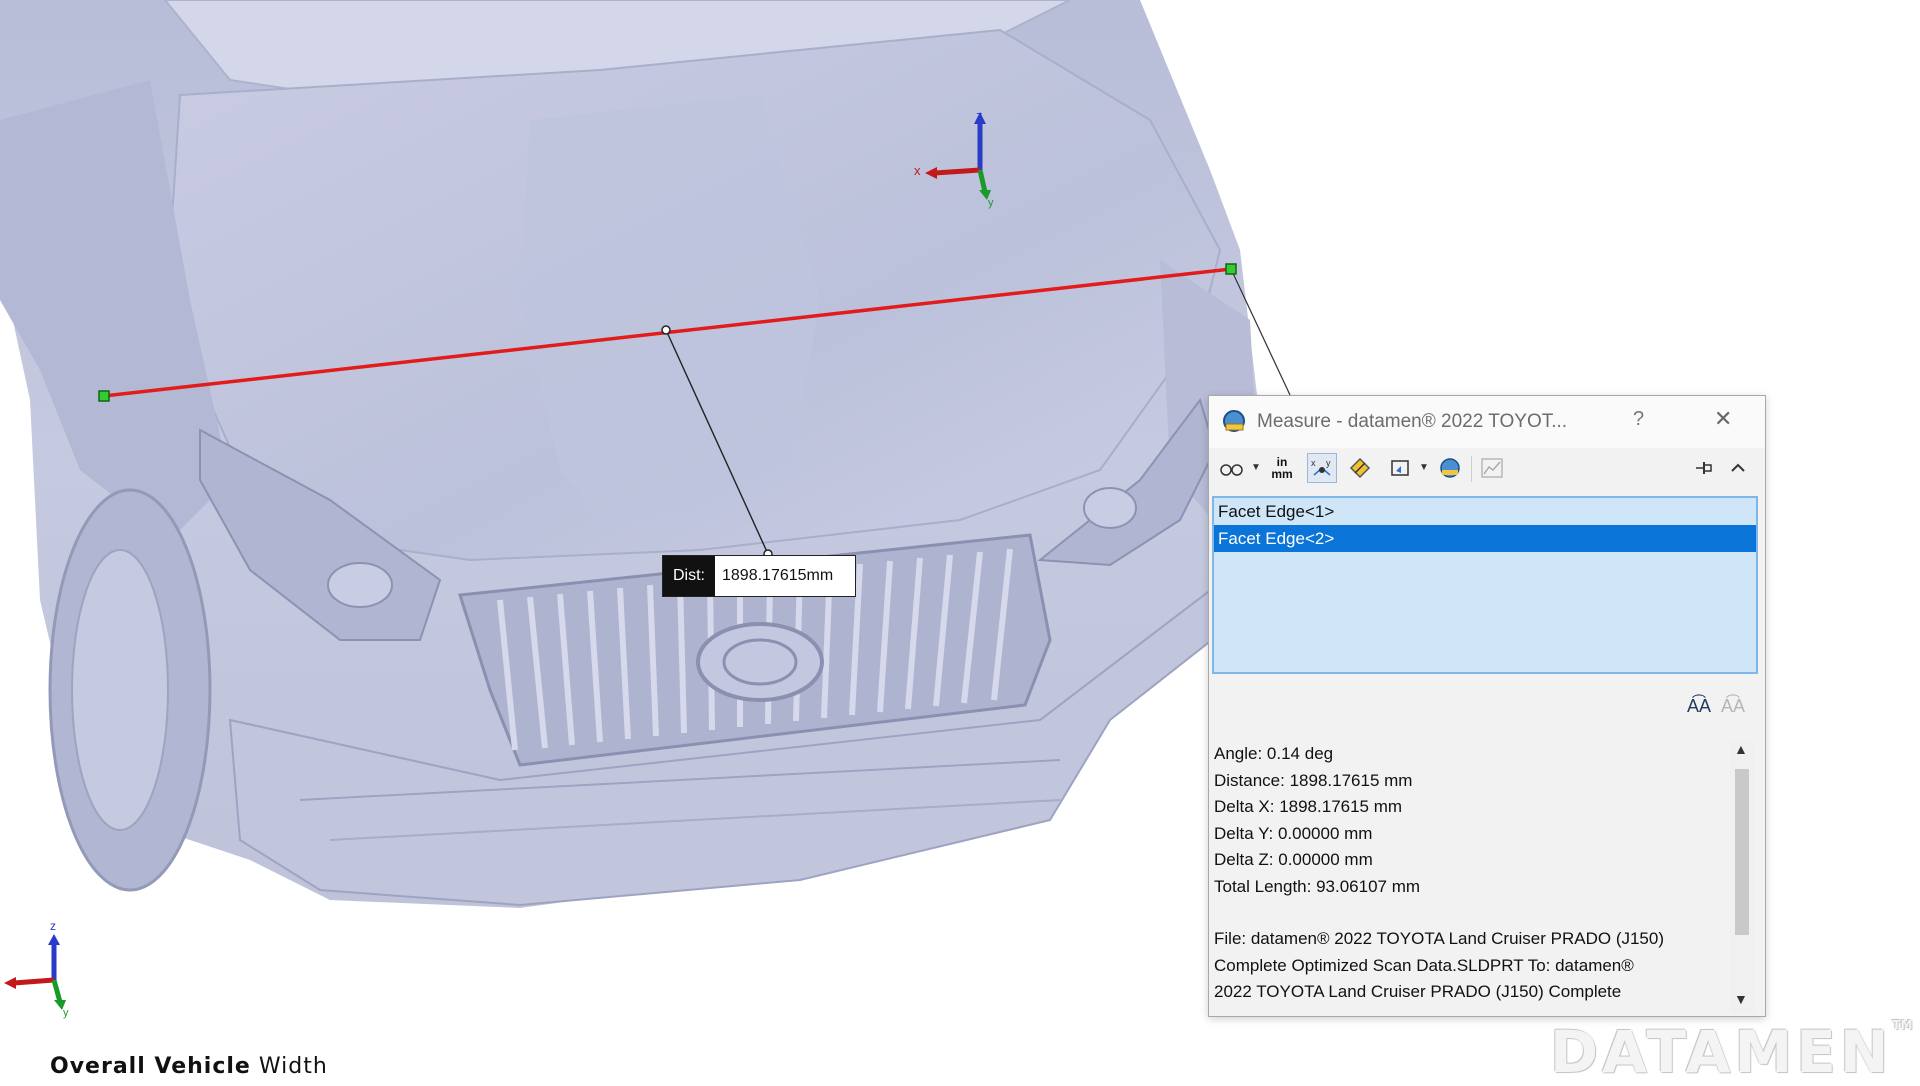 This screenshot has width=1920, height=1086. Describe the element at coordinates (1485, 538) in the screenshot. I see `selection-item-facet-edge-2: Facet Edge<2>` at that location.